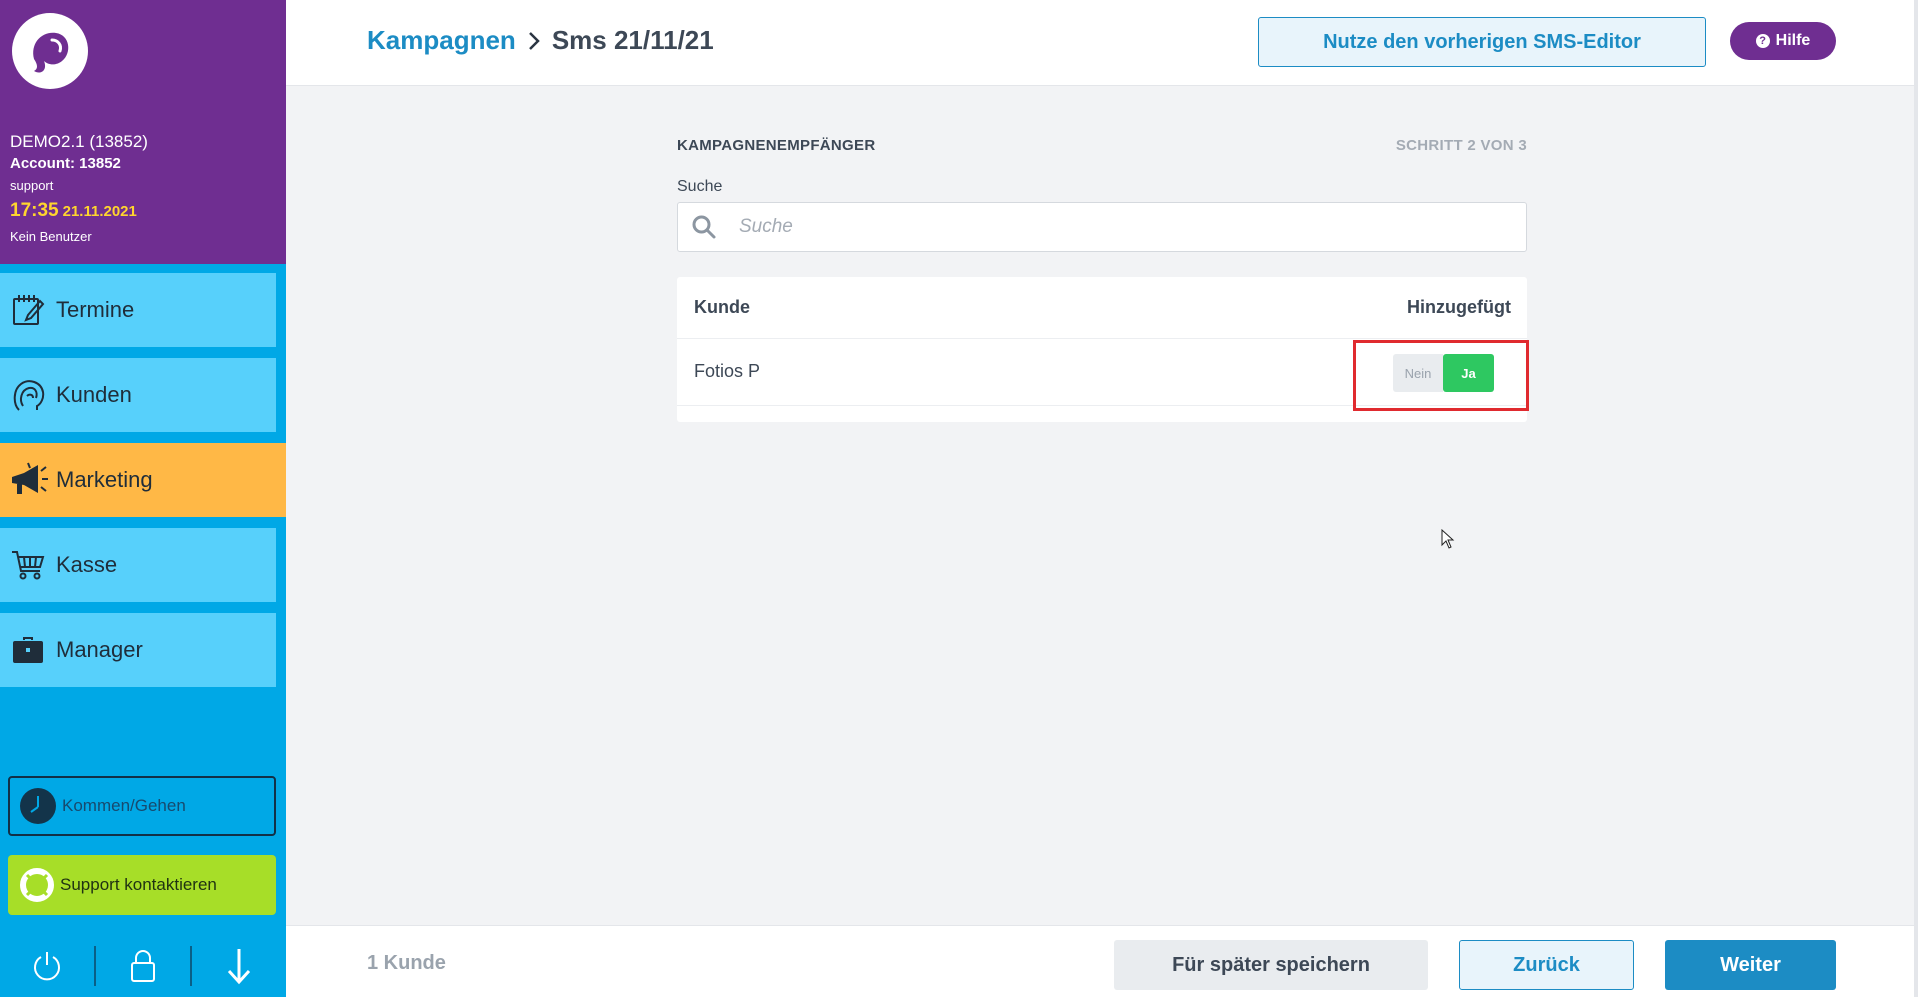  What do you see at coordinates (38, 806) in the screenshot?
I see `clock-icon` at bounding box center [38, 806].